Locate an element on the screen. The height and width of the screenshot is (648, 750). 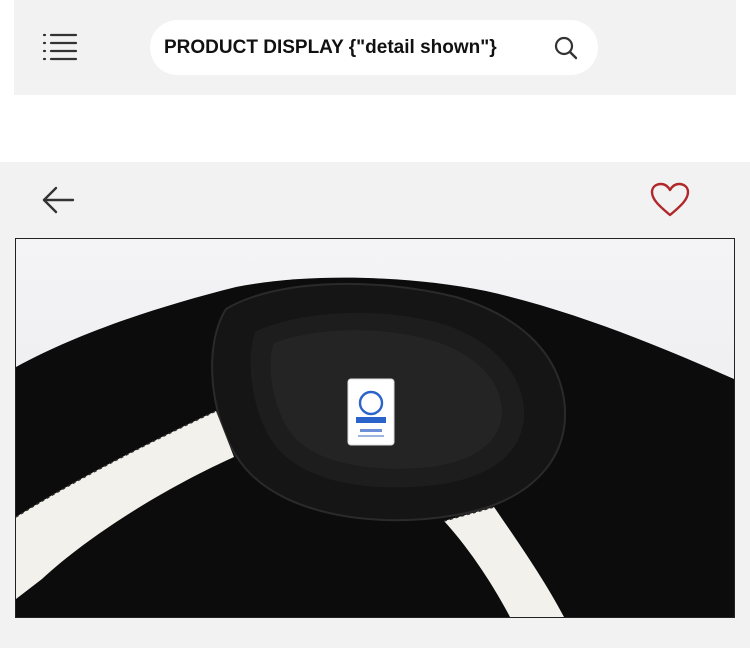
search-query-text: PRODUCT DISPLAY {"detail shown"} is located at coordinates (330, 47).